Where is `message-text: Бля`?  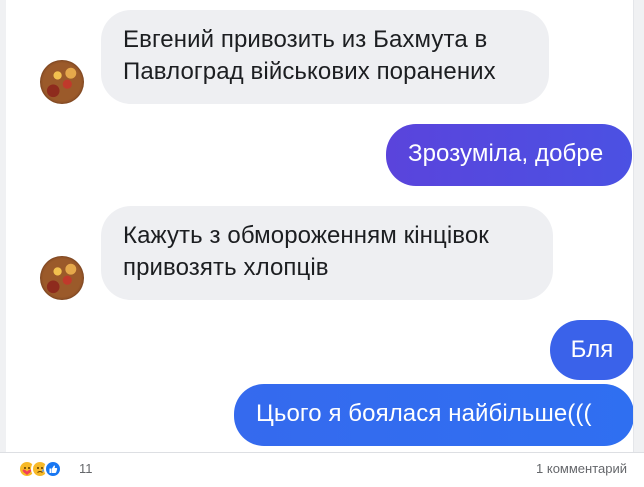 message-text: Бля is located at coordinates (592, 349).